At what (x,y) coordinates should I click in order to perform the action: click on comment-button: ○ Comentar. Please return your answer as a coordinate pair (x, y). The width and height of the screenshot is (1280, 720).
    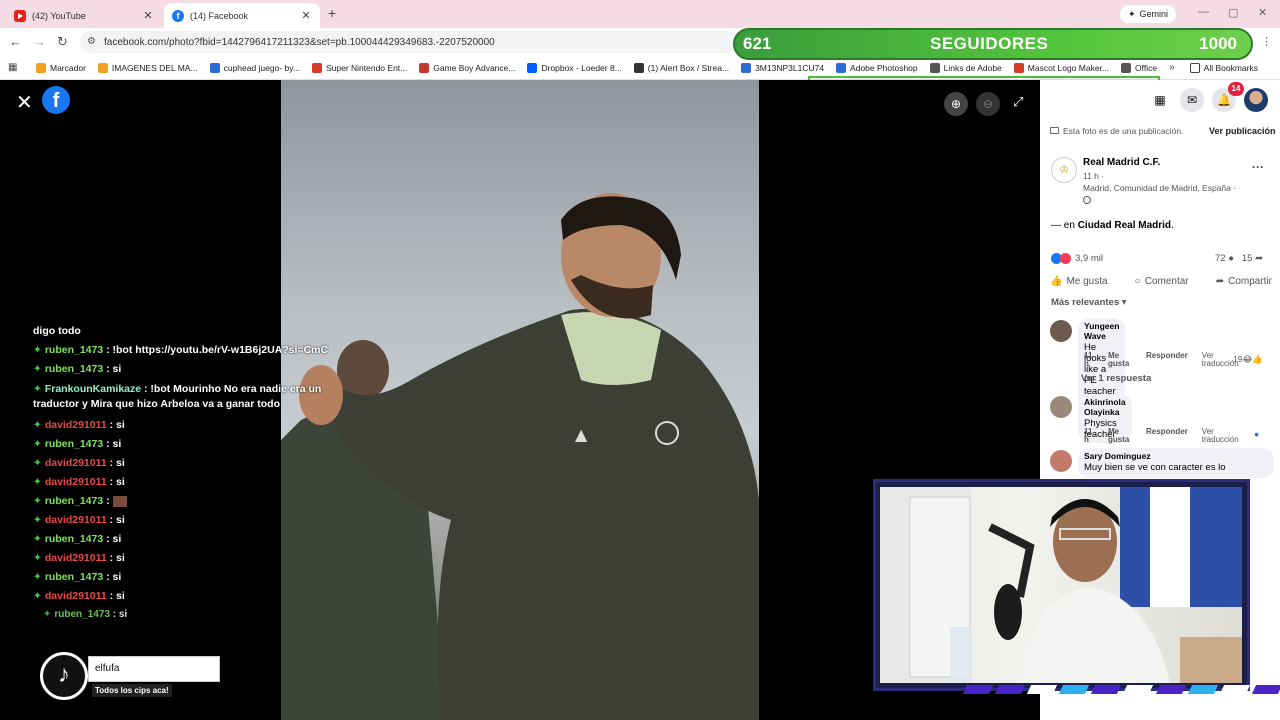
    Looking at the image, I should click on (1162, 281).